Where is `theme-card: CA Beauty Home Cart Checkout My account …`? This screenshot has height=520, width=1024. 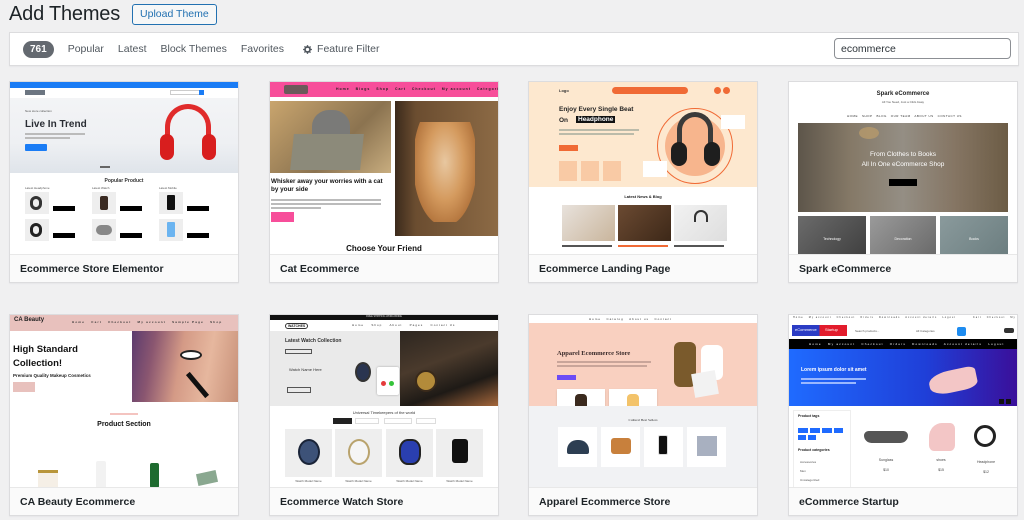
theme-card: CA Beauty Home Cart Checkout My account … is located at coordinates (124, 415).